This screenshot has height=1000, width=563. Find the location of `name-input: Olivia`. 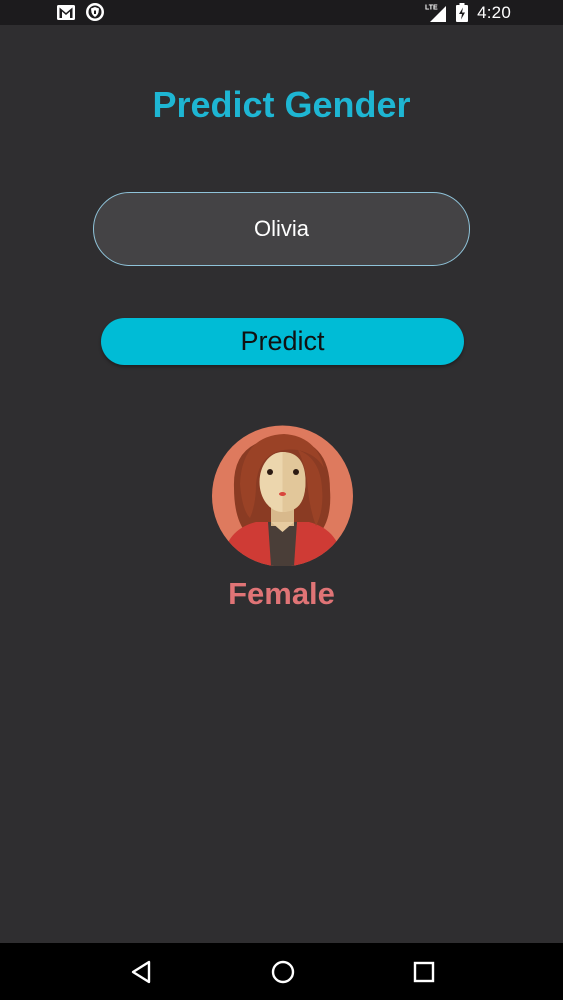

name-input: Olivia is located at coordinates (281, 229).